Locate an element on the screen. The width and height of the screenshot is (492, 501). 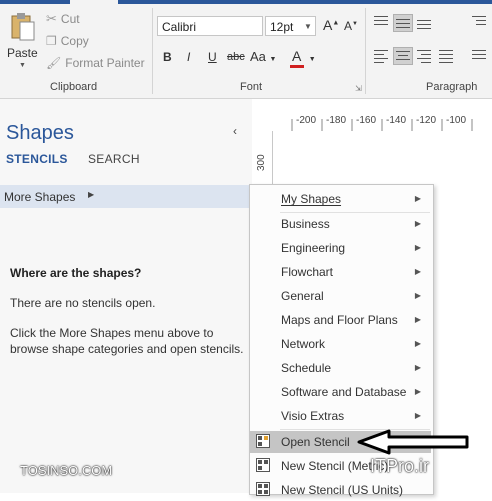
vertical-ruler: 300 is located at coordinates (262, 161).